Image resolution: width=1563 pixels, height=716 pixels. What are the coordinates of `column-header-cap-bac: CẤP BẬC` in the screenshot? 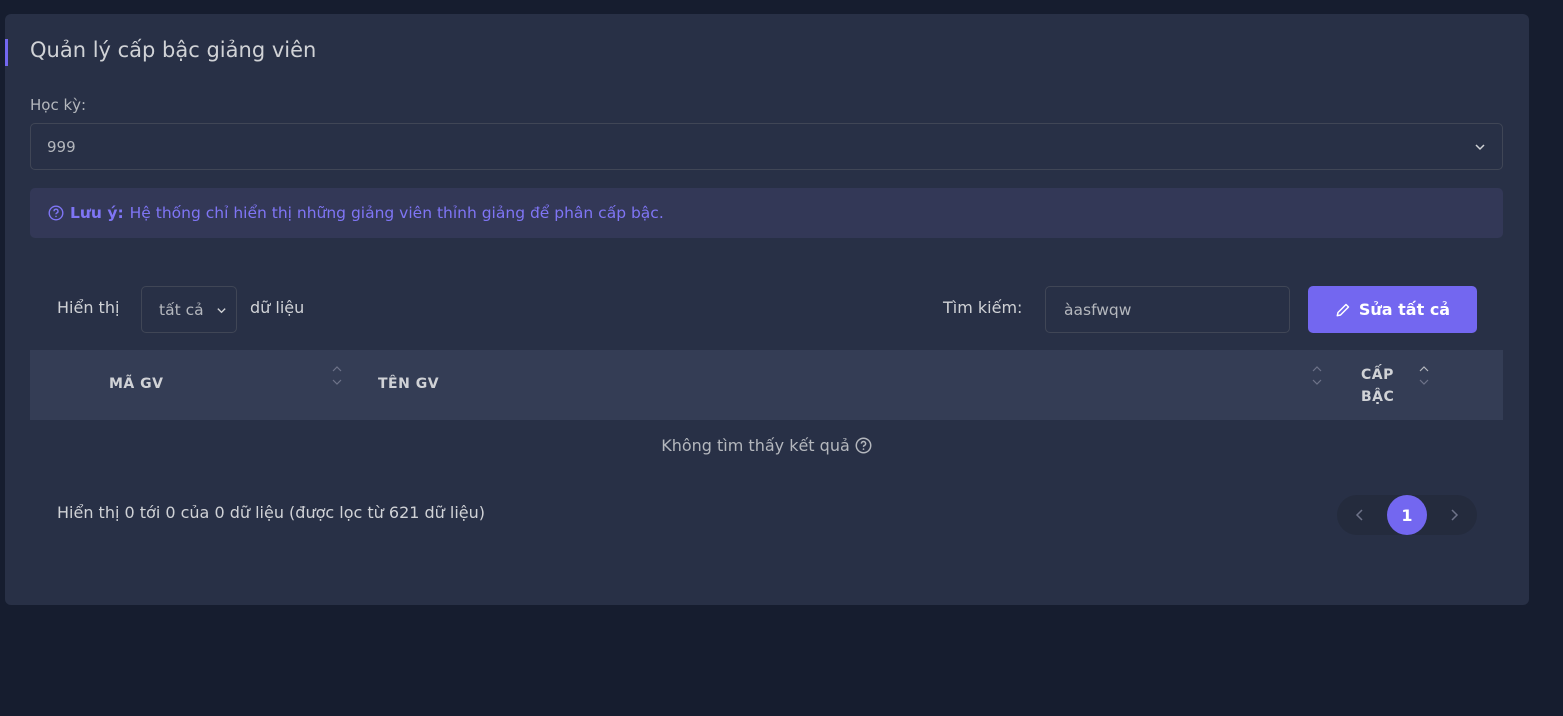 It's located at (1387, 386).